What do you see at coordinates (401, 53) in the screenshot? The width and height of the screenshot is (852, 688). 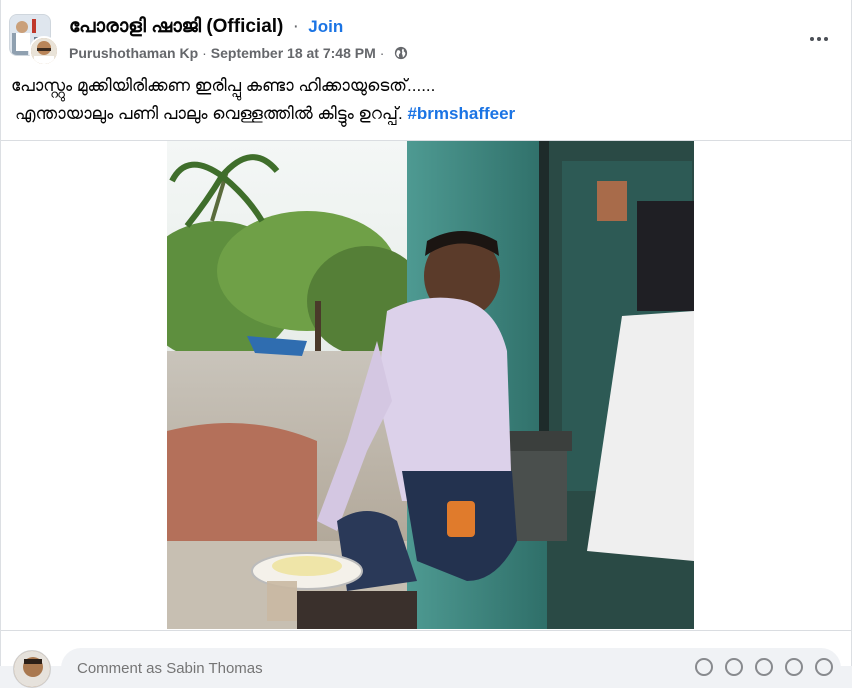 I see `globe-icon` at bounding box center [401, 53].